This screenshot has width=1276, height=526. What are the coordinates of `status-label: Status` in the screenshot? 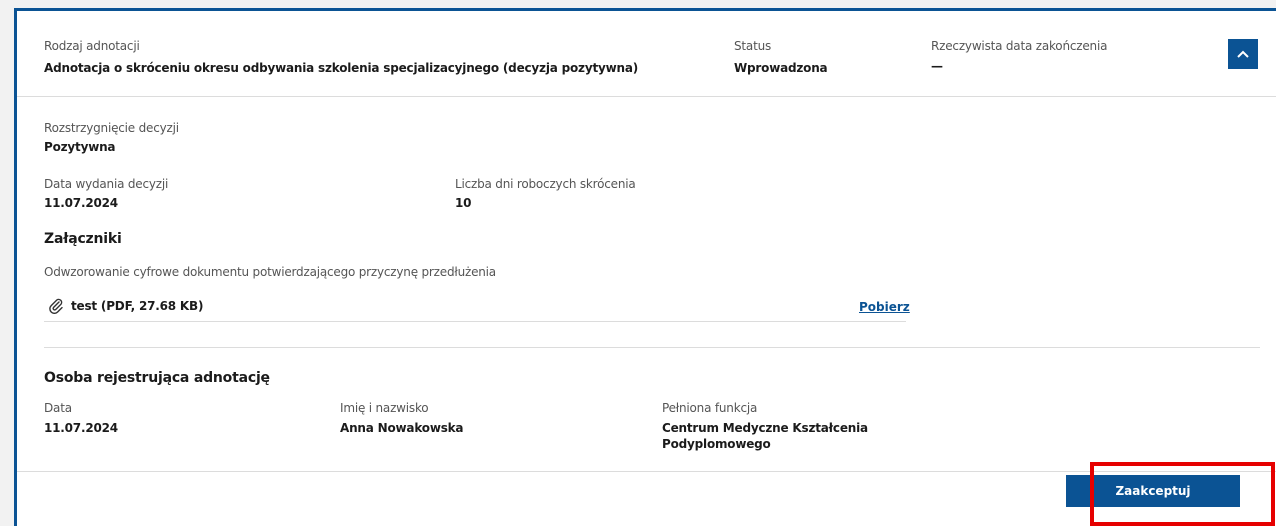 It's located at (753, 46).